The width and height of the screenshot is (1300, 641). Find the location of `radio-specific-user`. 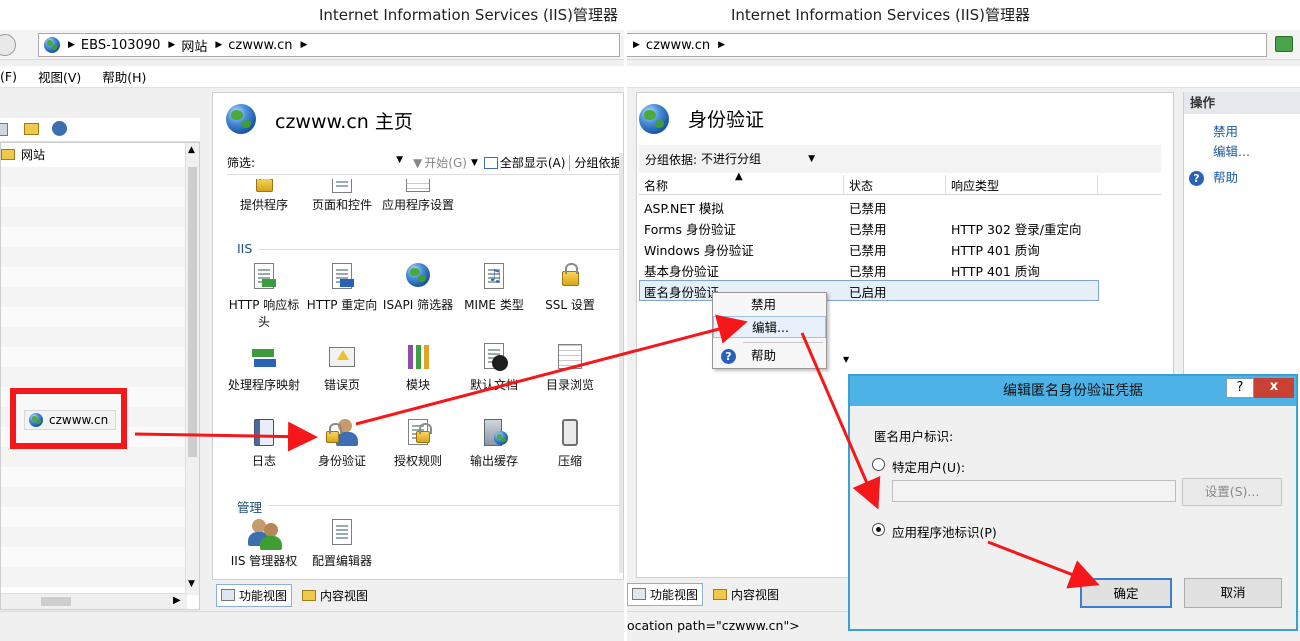

radio-specific-user is located at coordinates (878, 464).